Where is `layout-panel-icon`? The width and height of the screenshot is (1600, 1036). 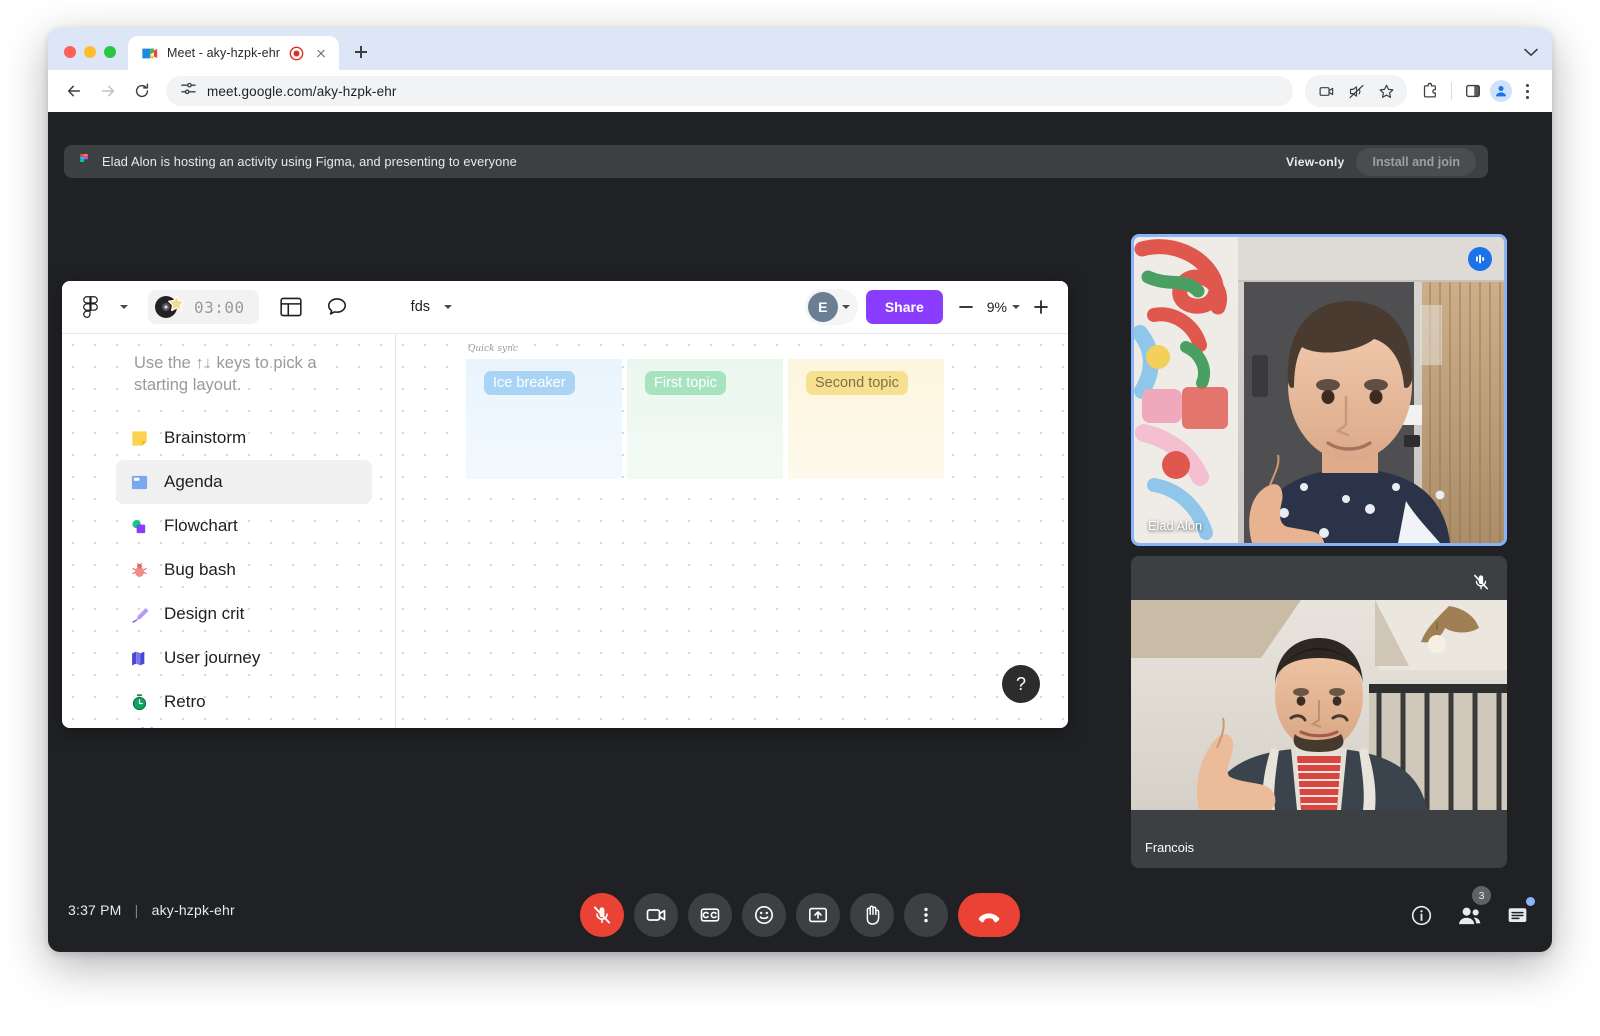 layout-panel-icon is located at coordinates (291, 307).